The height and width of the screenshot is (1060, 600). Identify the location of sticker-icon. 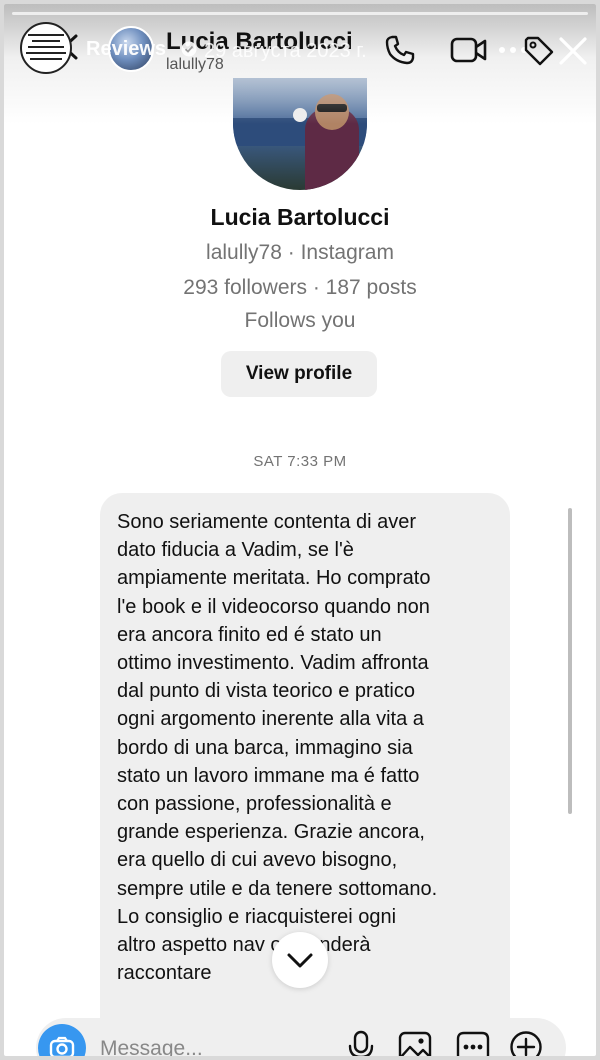
(473, 1043).